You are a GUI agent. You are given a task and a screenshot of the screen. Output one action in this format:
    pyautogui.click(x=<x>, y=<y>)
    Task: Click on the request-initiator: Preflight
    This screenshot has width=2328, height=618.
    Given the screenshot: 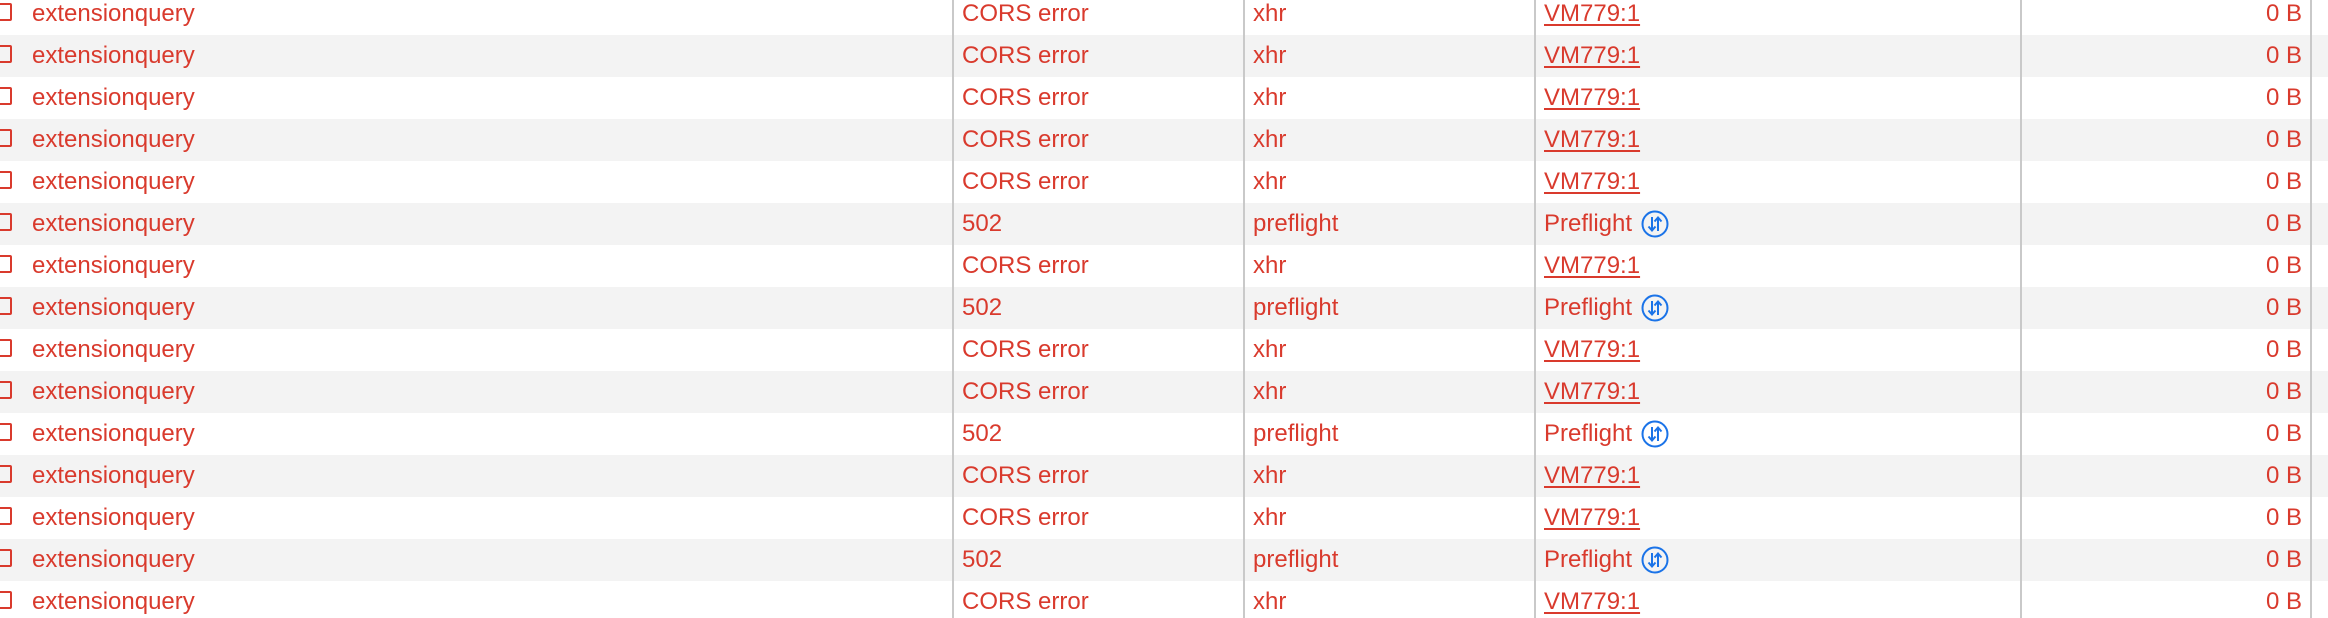 What is the action you would take?
    pyautogui.click(x=1607, y=560)
    